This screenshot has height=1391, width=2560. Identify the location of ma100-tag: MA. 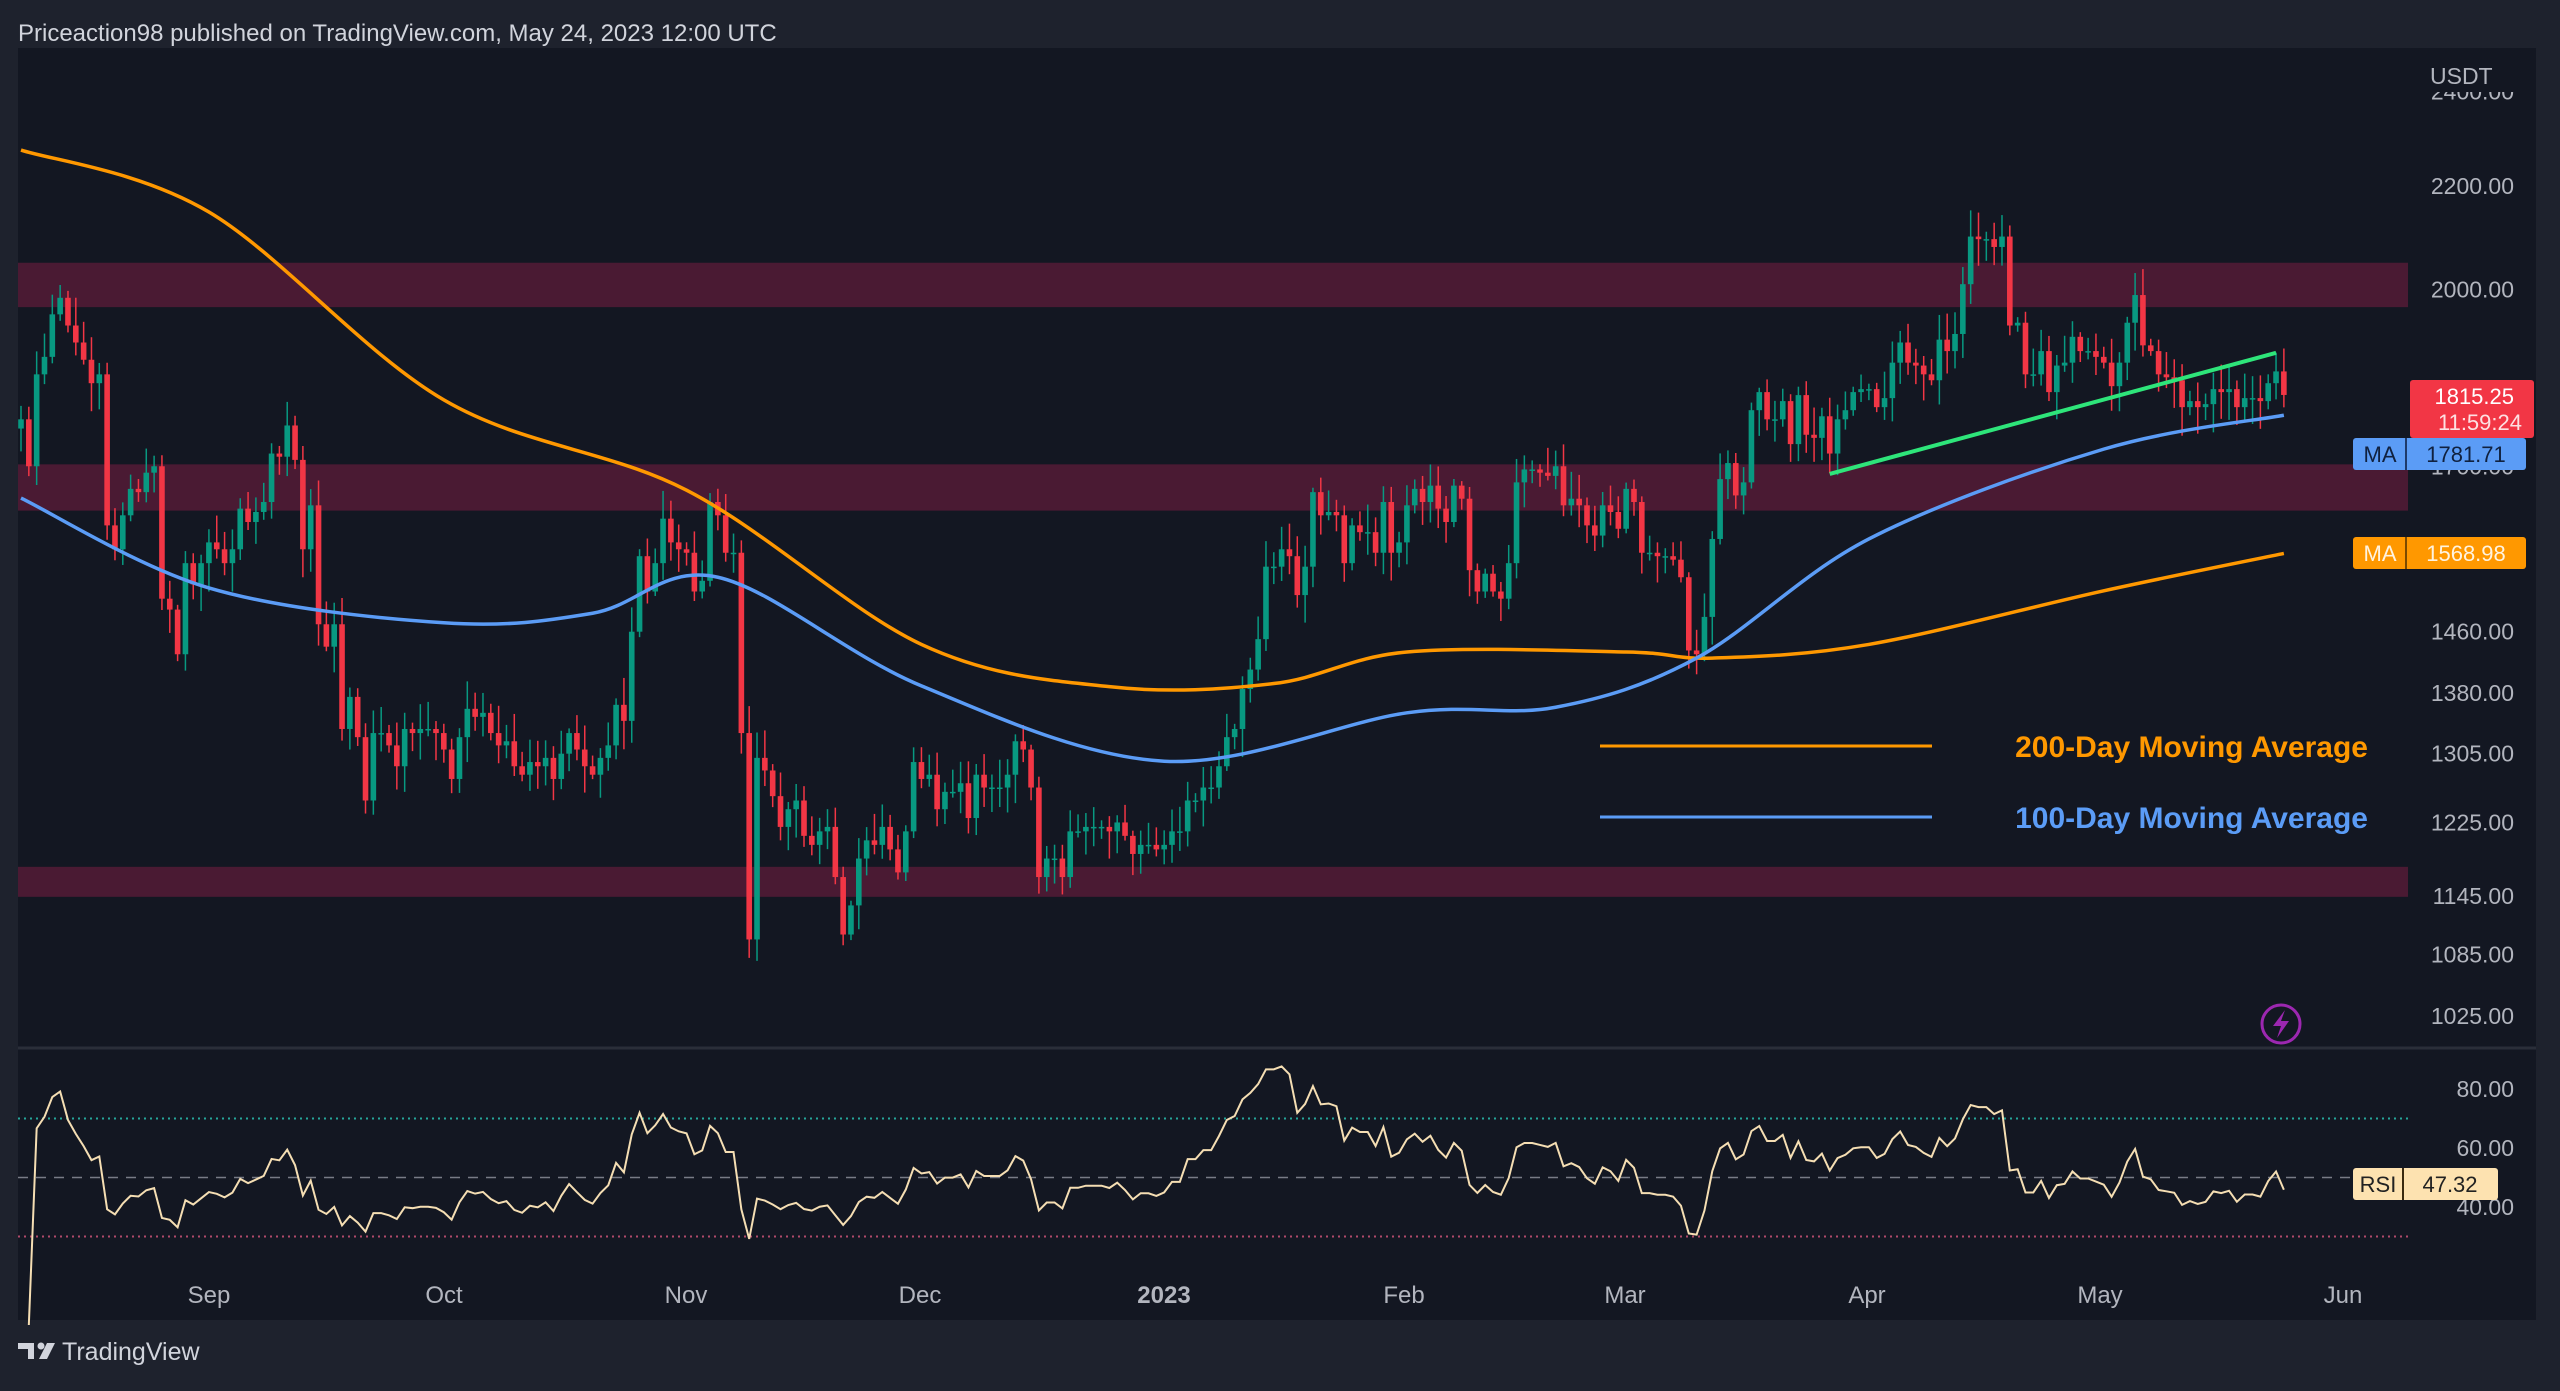
(2380, 454).